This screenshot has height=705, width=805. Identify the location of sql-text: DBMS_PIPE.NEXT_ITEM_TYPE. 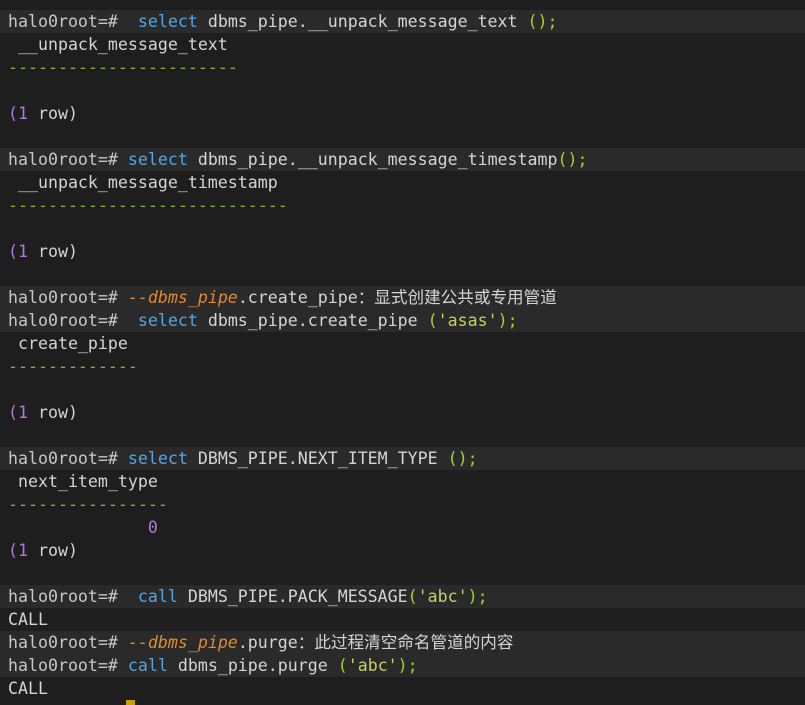
(317, 458).